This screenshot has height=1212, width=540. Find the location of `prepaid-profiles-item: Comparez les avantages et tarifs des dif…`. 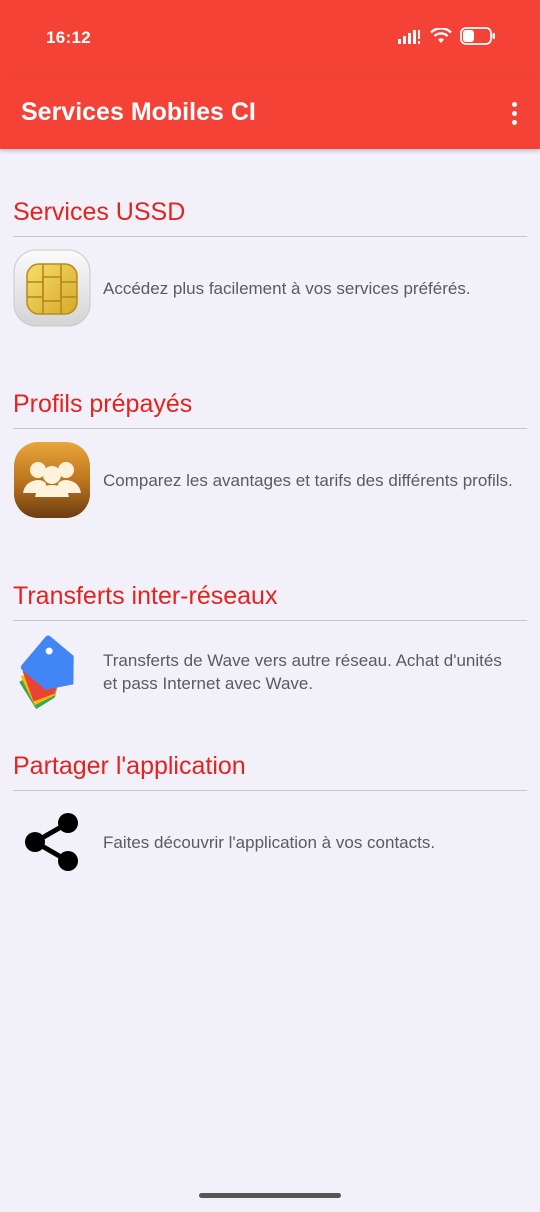

prepaid-profiles-item: Comparez les avantages et tarifs des dif… is located at coordinates (270, 480).